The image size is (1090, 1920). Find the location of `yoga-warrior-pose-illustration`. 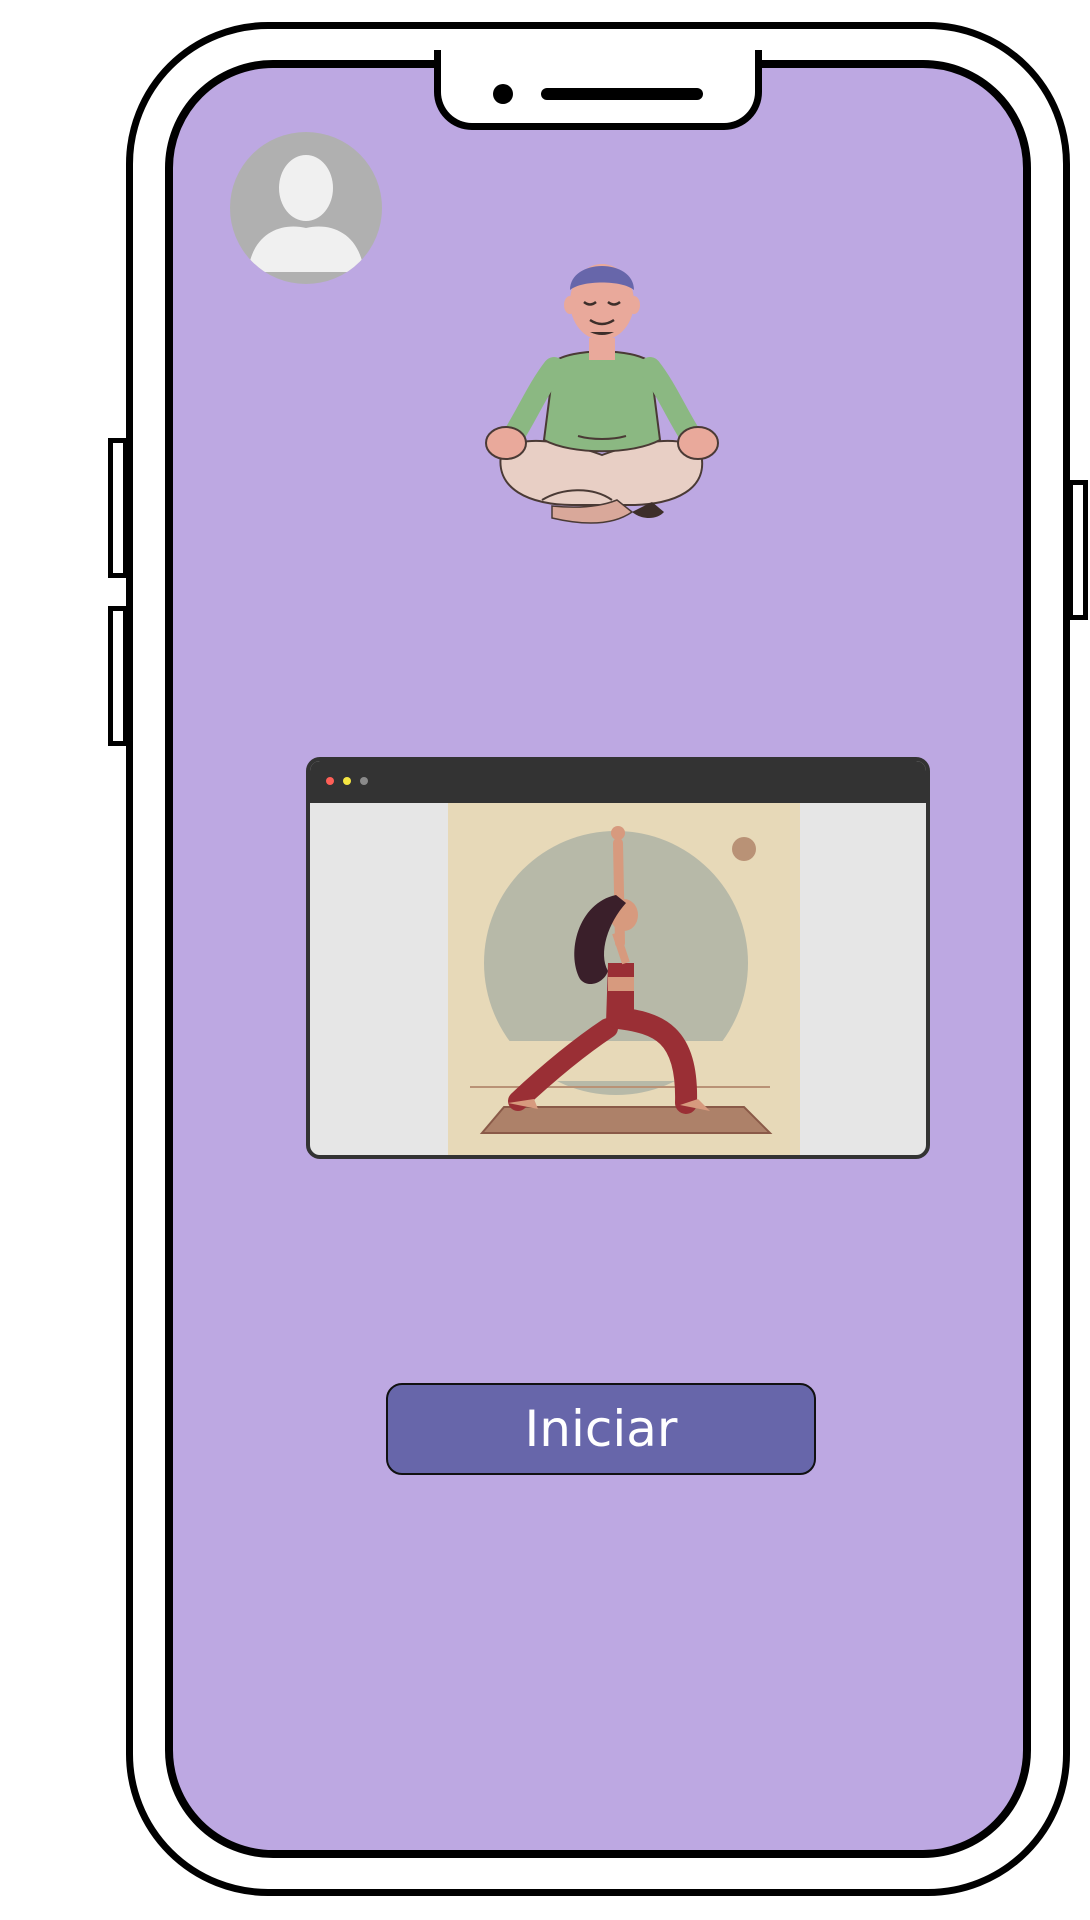

yoga-warrior-pose-illustration is located at coordinates (624, 979).